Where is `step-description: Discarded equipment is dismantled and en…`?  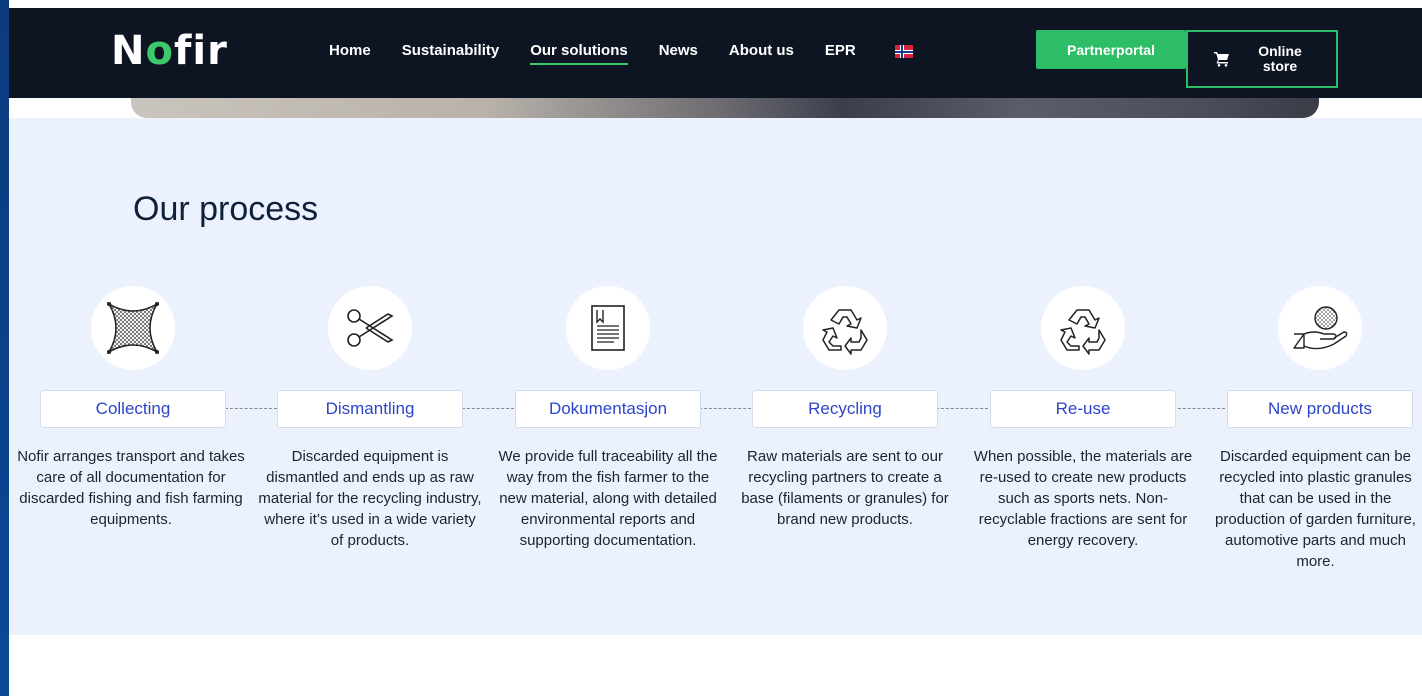
step-description: Discarded equipment is dismantled and en… is located at coordinates (370, 498).